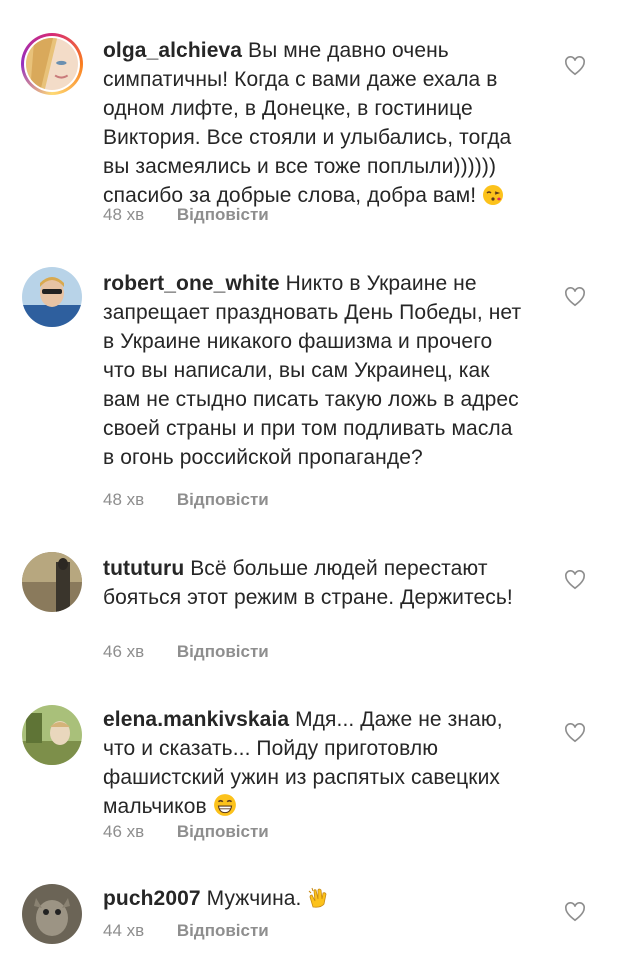  Describe the element at coordinates (191, 283) in the screenshot. I see `comment-username: robert_one_white` at that location.